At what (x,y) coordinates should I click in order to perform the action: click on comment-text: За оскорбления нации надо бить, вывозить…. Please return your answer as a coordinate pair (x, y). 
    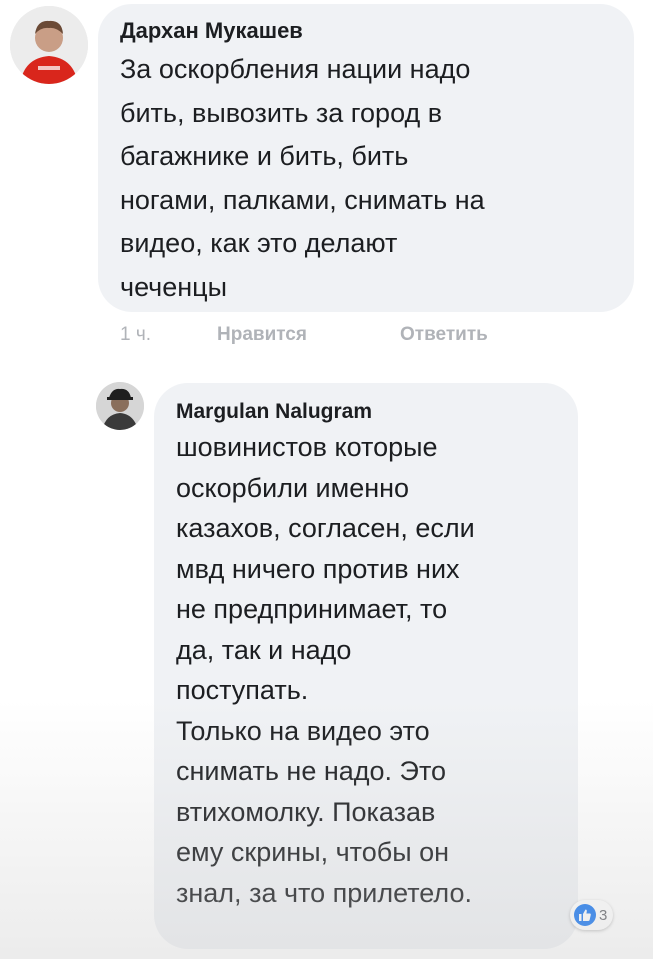
    Looking at the image, I should click on (302, 178).